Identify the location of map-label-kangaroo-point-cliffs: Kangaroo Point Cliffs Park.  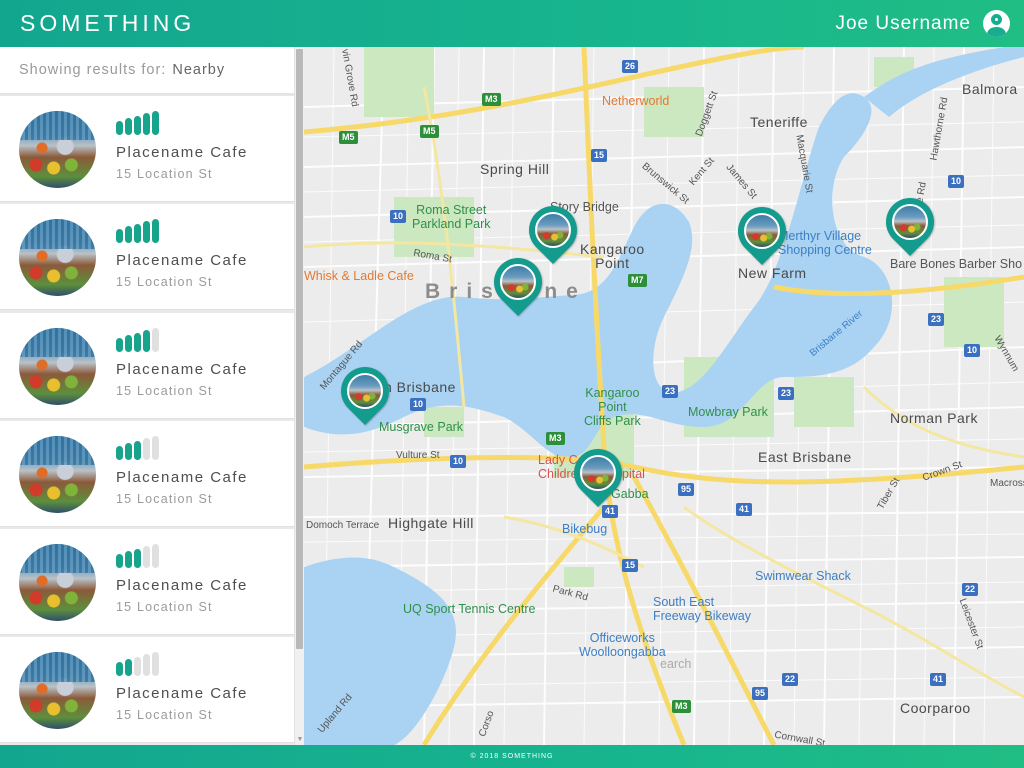
(612, 407).